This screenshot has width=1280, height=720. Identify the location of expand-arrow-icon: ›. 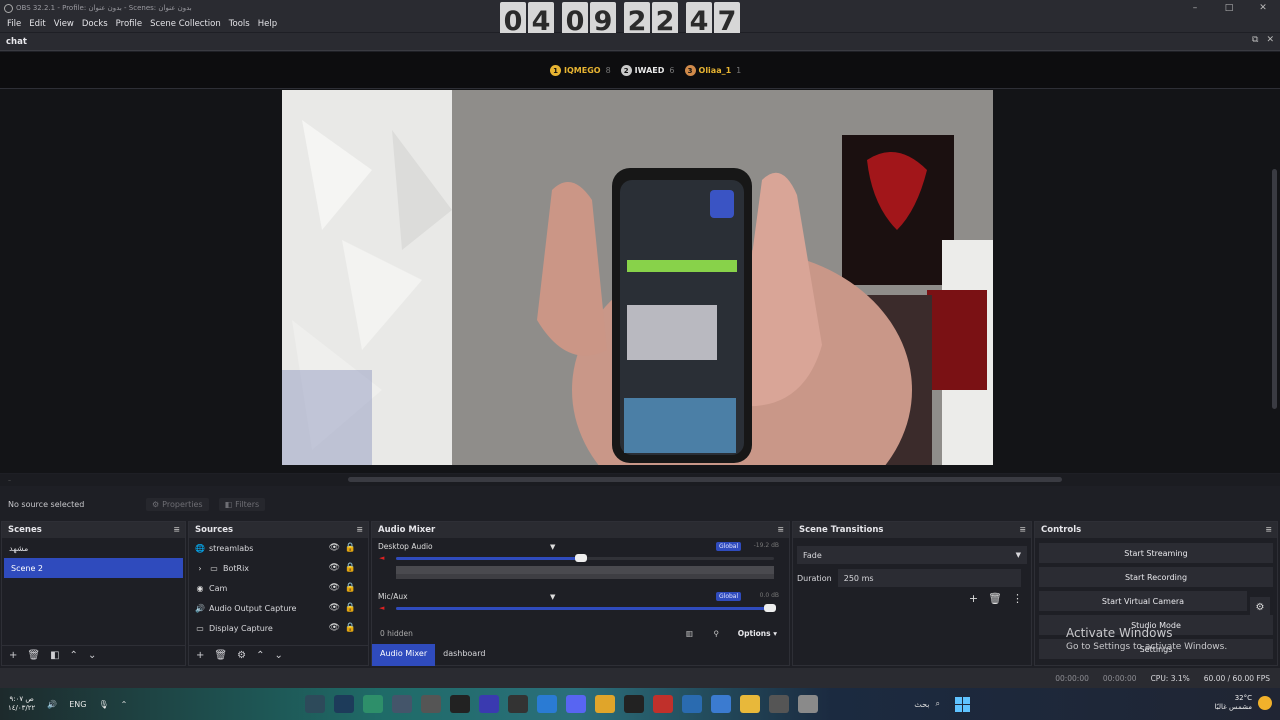
(200, 568).